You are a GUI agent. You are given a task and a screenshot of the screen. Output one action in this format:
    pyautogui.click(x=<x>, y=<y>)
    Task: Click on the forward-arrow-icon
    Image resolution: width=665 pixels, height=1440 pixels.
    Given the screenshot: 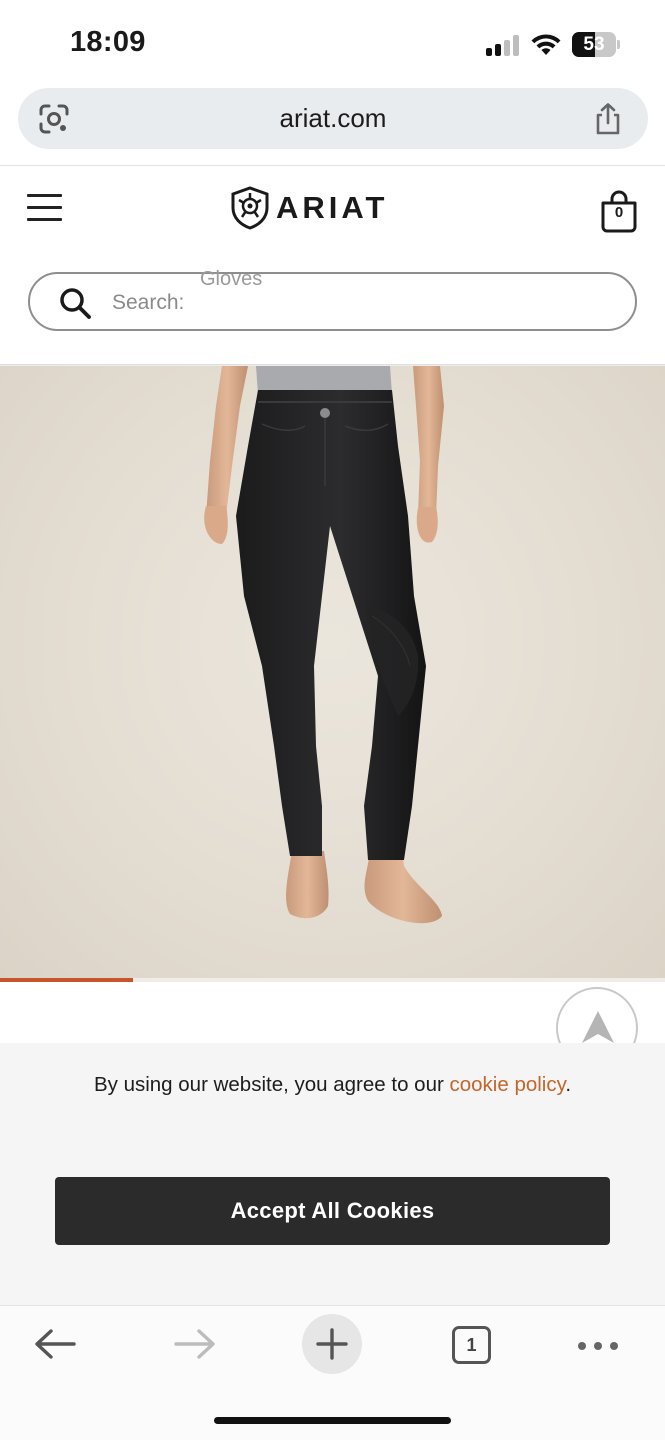 What is the action you would take?
    pyautogui.click(x=194, y=1344)
    